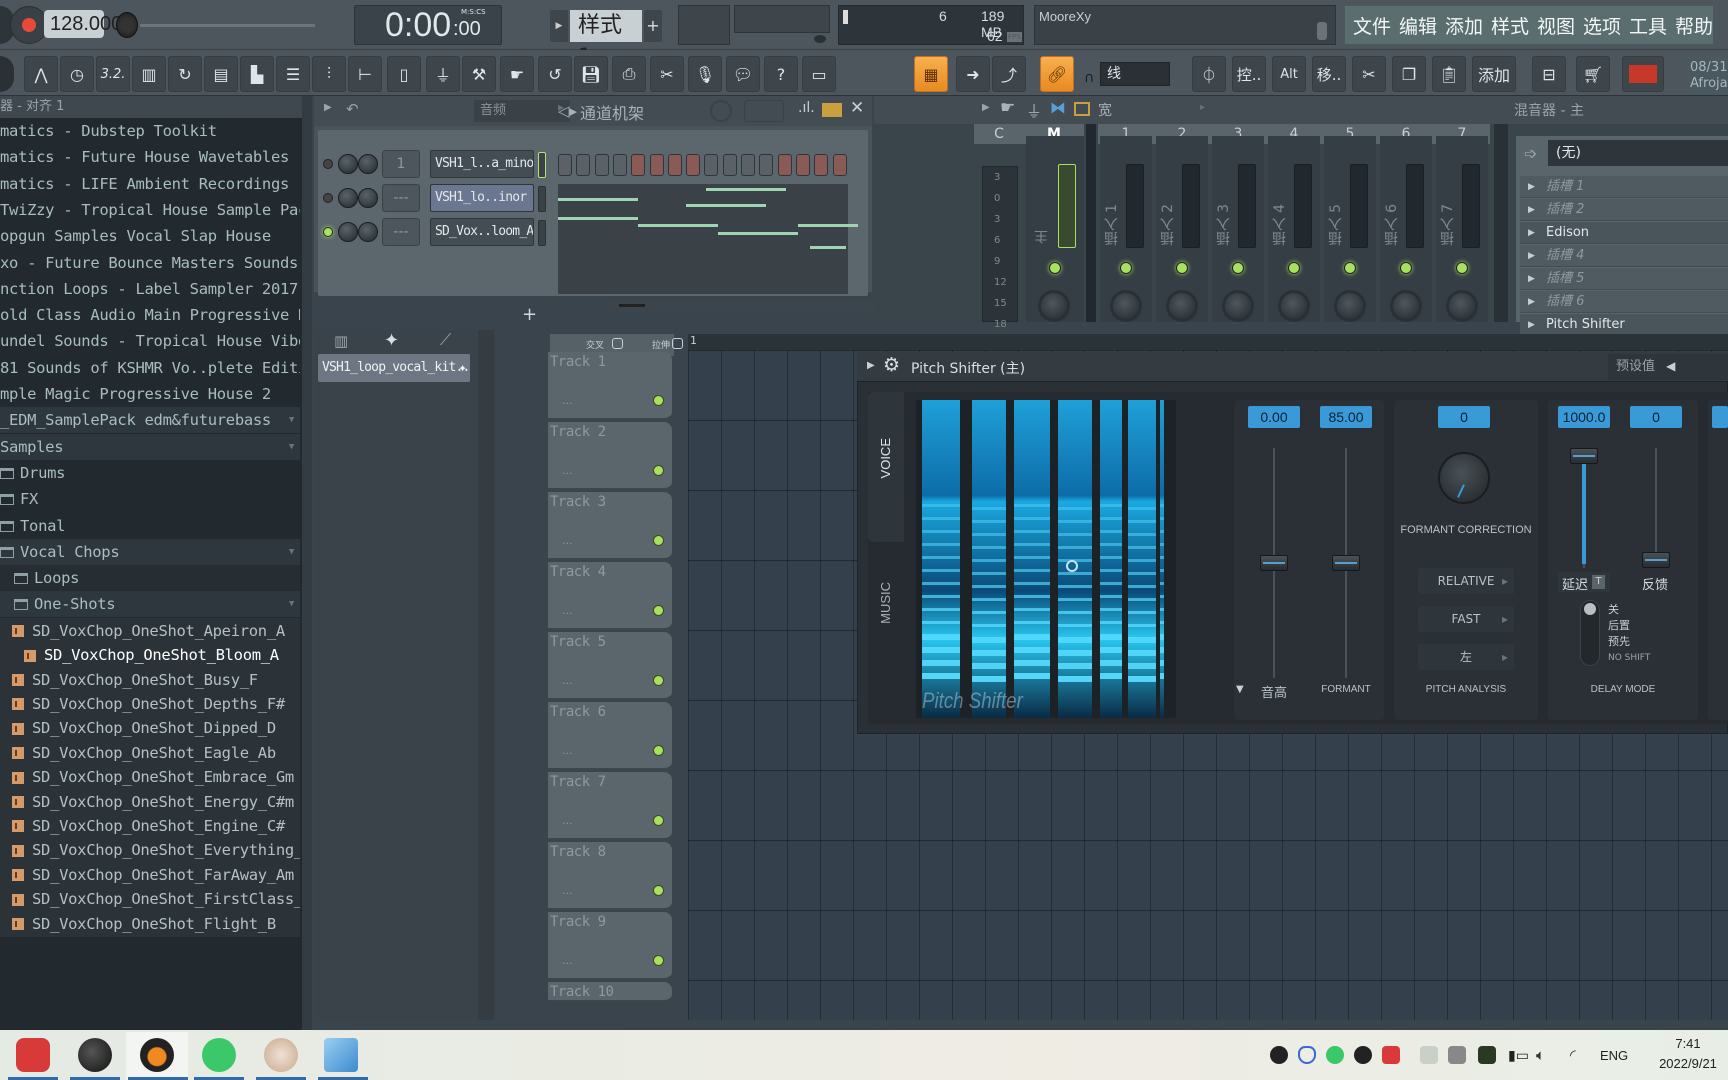 The image size is (1728, 1080). What do you see at coordinates (150, 728) in the screenshot?
I see `browser-file: SD_VoxChop_OneShot_Dipped_D` at bounding box center [150, 728].